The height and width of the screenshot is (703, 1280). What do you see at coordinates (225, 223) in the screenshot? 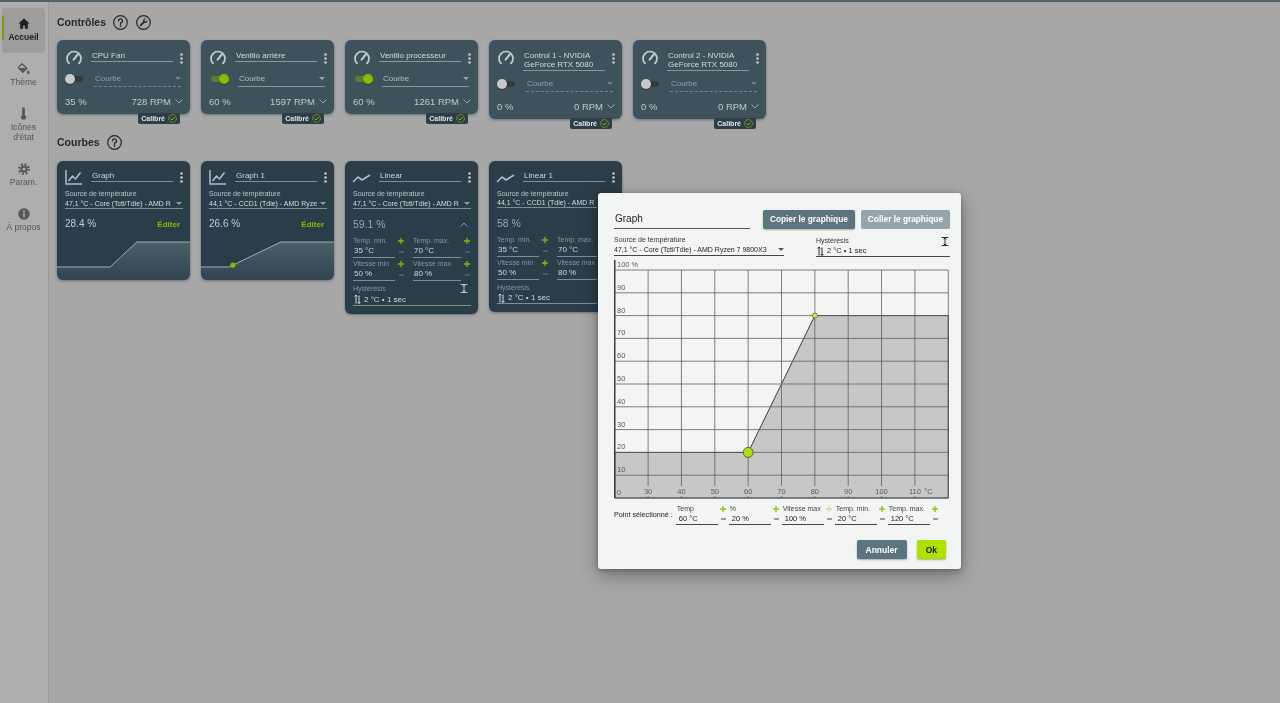
I see `output-value: 26.6 %` at bounding box center [225, 223].